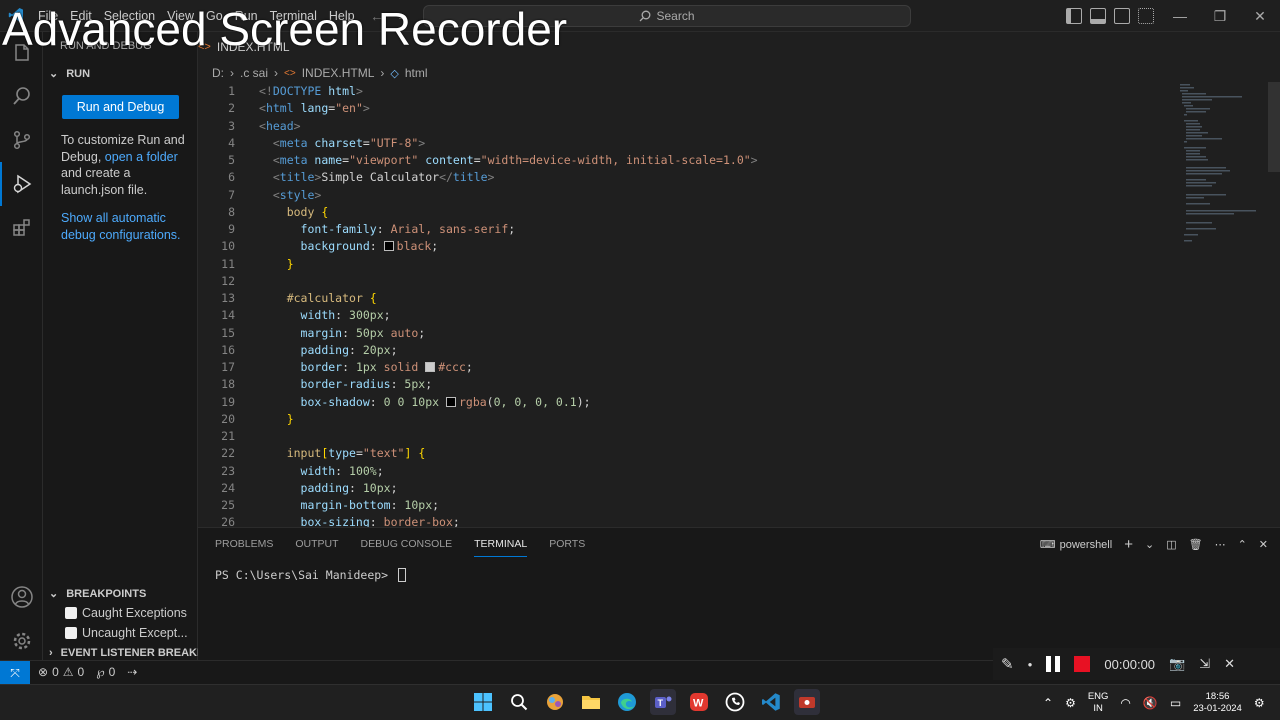  What do you see at coordinates (1125, 703) in the screenshot?
I see `wifi-icon: ◠` at bounding box center [1125, 703].